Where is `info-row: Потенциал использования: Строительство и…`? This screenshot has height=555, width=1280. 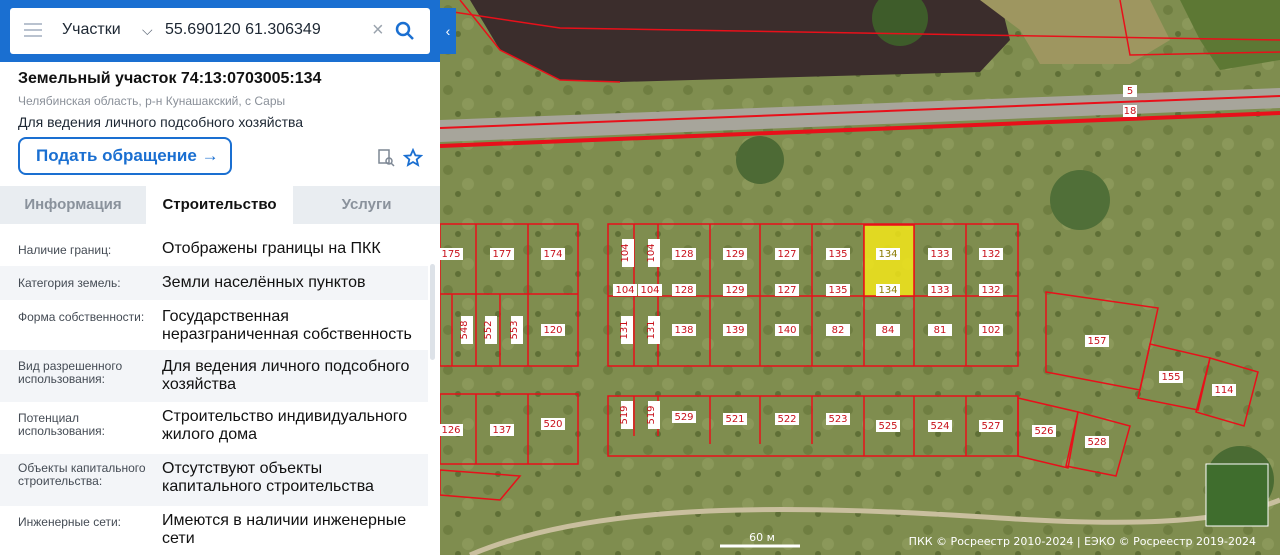 info-row: Потенциал использования: Строительство и… is located at coordinates (214, 428).